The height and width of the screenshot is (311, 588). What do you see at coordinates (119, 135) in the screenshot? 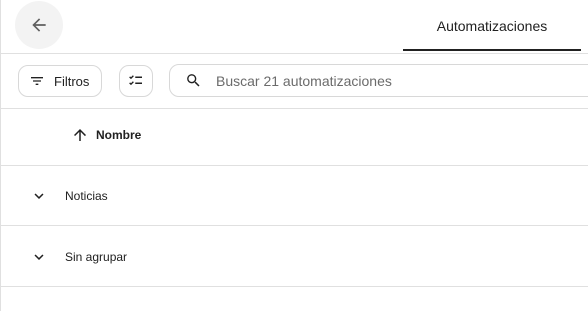
I see `sort-column-label: Nombre` at bounding box center [119, 135].